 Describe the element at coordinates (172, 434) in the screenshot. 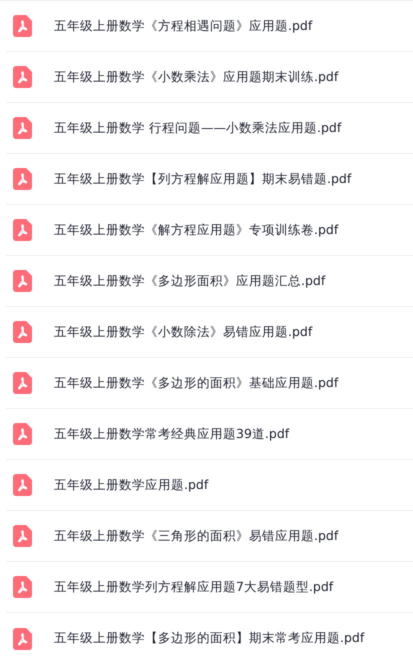

I see `file-name: 五年级上册数学常考经典应用题39道.pdf` at that location.